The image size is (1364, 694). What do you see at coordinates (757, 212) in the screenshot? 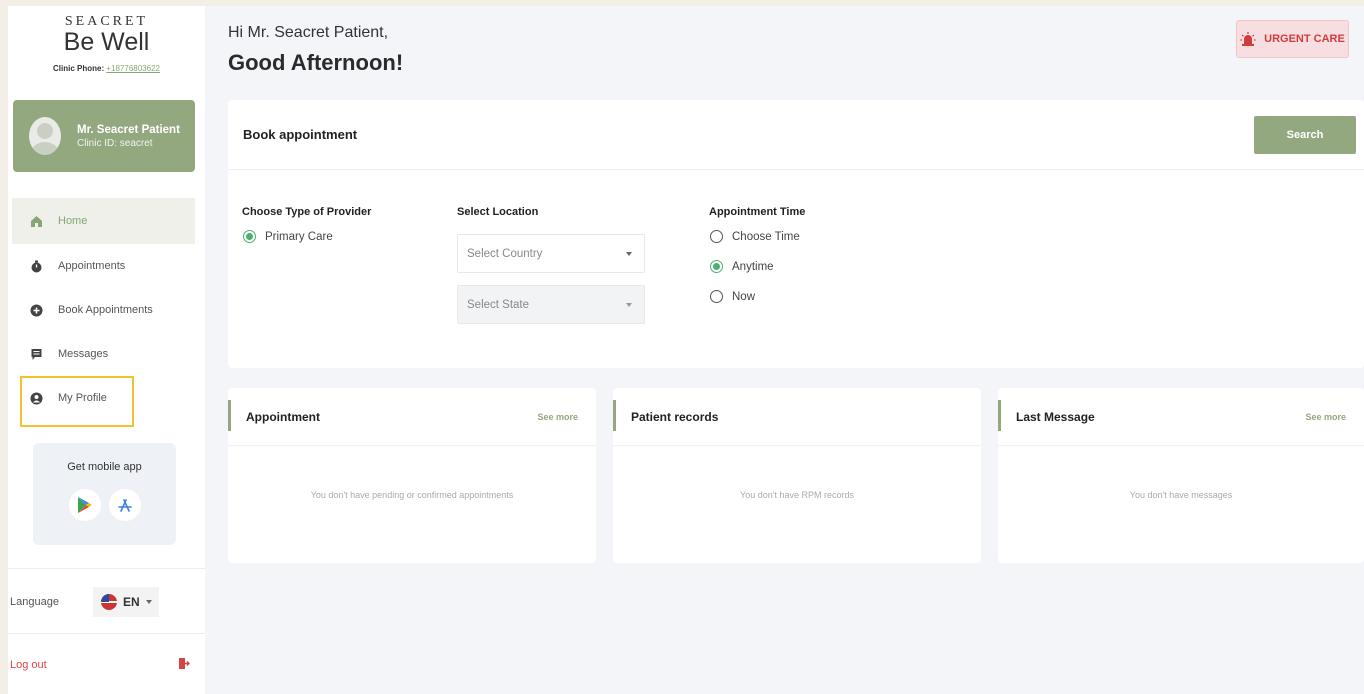
I see `appointment-time-label: Appointment Time` at bounding box center [757, 212].